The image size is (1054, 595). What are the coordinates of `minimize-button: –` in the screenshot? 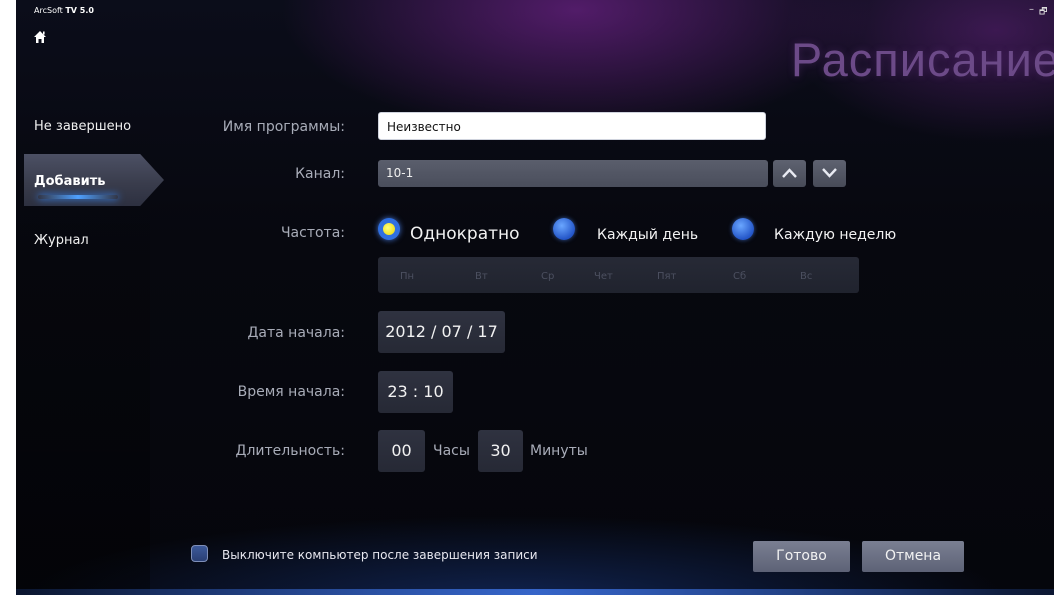 It's located at (1031, 9).